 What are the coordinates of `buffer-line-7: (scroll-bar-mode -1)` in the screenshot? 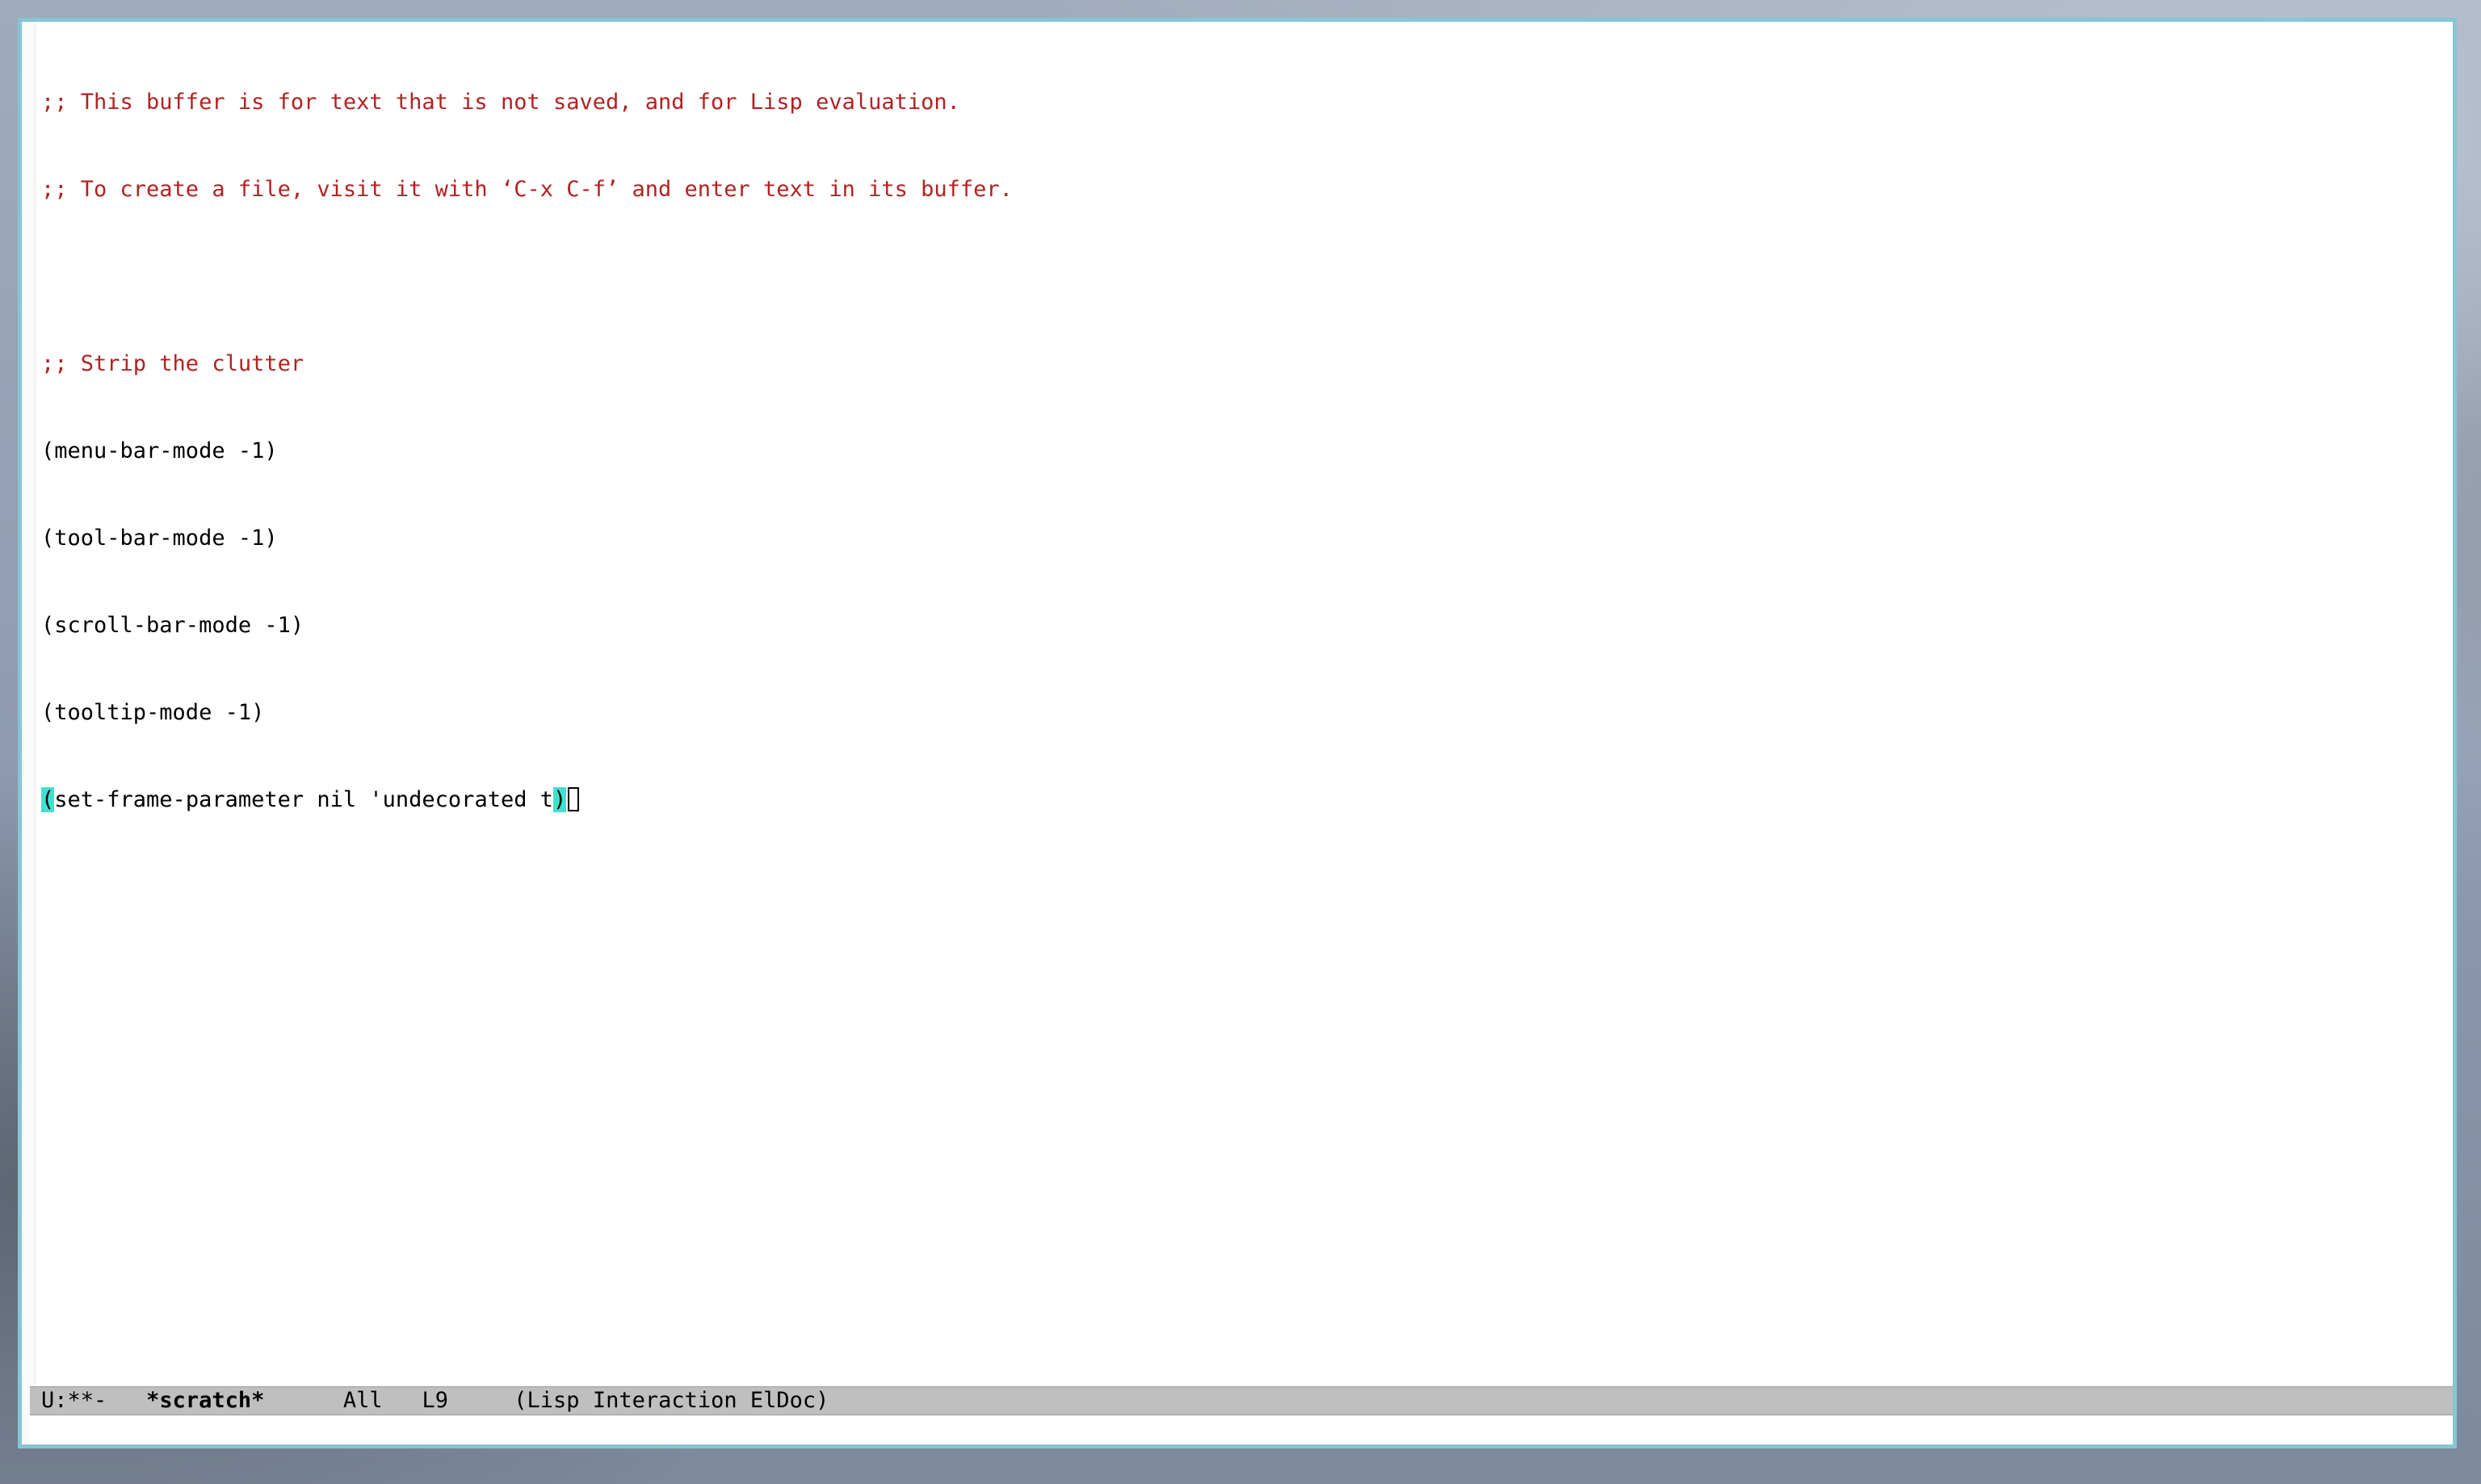 It's located at (1237, 625).